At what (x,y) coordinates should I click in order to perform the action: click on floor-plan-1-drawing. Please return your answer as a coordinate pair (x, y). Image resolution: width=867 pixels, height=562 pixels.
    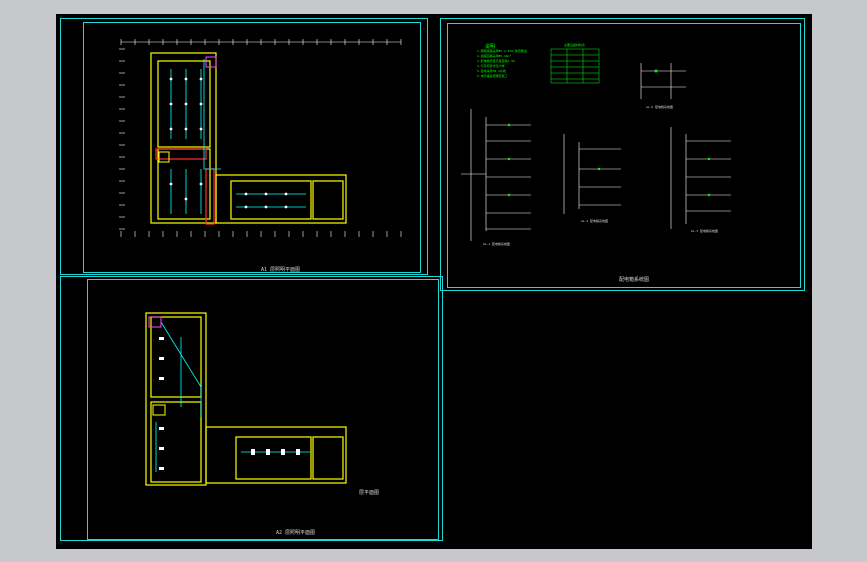
    Looking at the image, I should click on (260, 138).